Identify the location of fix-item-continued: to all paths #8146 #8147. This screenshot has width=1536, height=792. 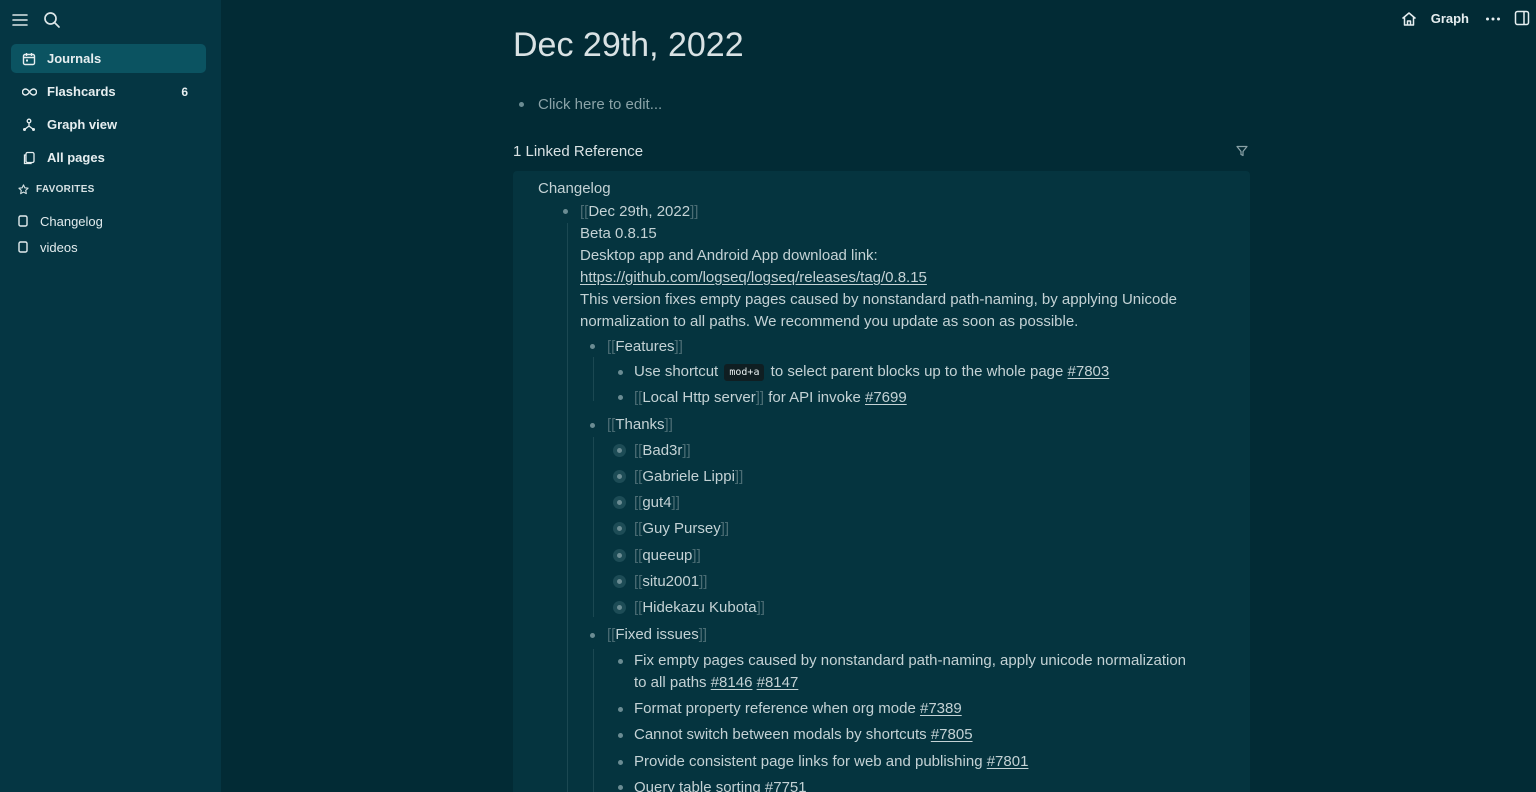
(716, 682).